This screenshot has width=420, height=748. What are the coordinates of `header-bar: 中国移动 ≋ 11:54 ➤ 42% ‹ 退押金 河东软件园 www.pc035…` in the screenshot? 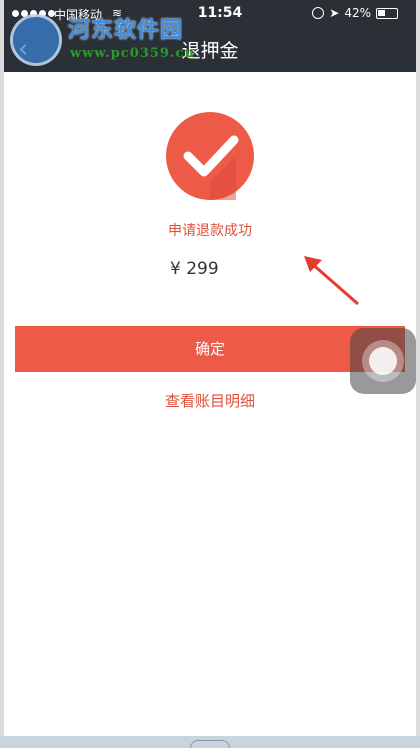 It's located at (210, 36).